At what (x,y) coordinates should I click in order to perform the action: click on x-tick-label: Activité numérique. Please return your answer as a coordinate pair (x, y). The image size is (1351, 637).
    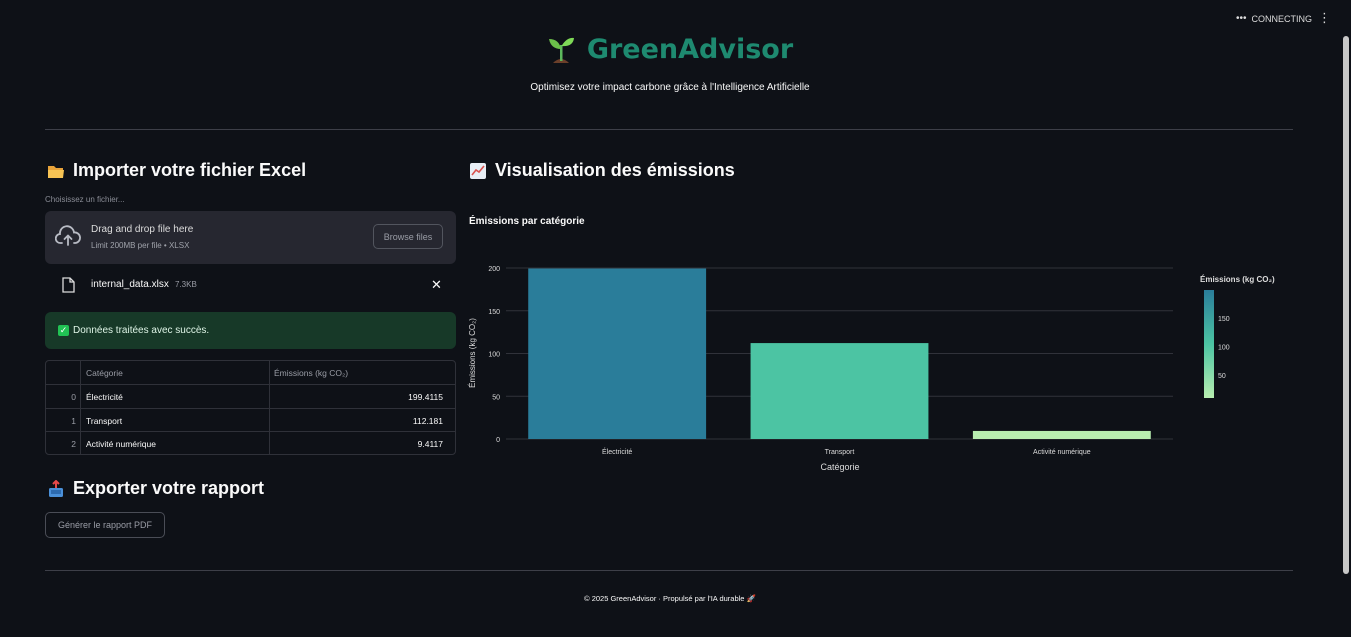
    Looking at the image, I should click on (1062, 452).